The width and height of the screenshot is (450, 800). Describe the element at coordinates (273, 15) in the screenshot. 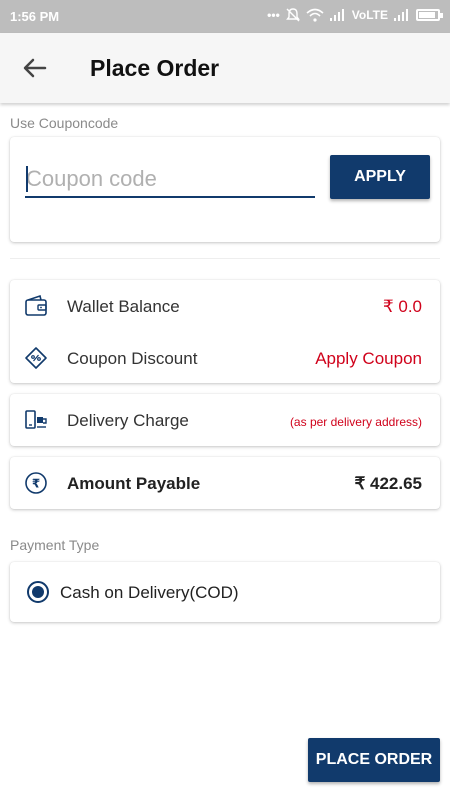

I see `more-dots-icon: •••` at that location.